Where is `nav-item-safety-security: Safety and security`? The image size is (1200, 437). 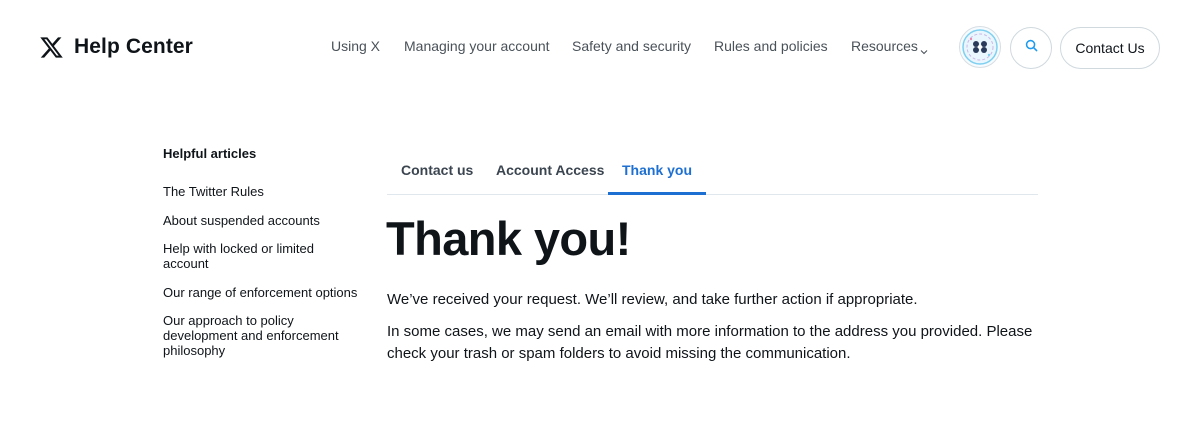 nav-item-safety-security: Safety and security is located at coordinates (631, 46).